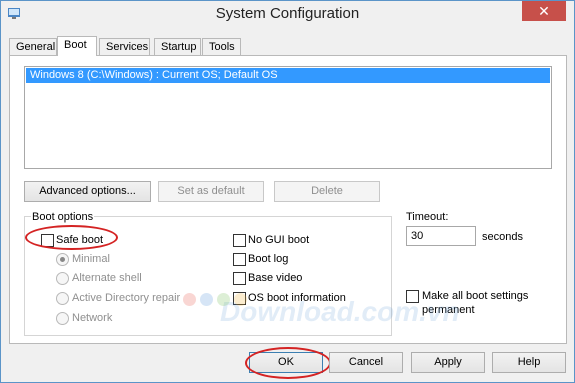 This screenshot has height=383, width=575. Describe the element at coordinates (126, 298) in the screenshot. I see `active-directory-repair-label: Active Directory repair` at that location.